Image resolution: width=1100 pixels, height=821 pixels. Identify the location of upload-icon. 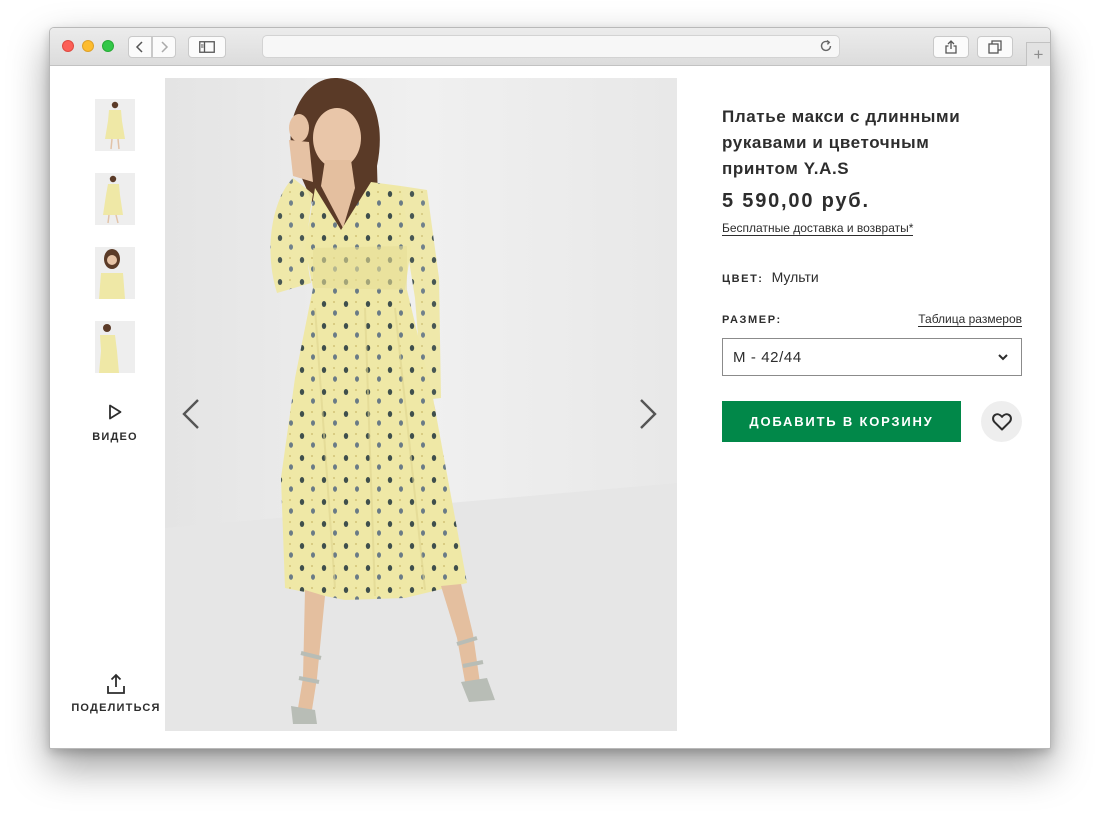
(116, 683).